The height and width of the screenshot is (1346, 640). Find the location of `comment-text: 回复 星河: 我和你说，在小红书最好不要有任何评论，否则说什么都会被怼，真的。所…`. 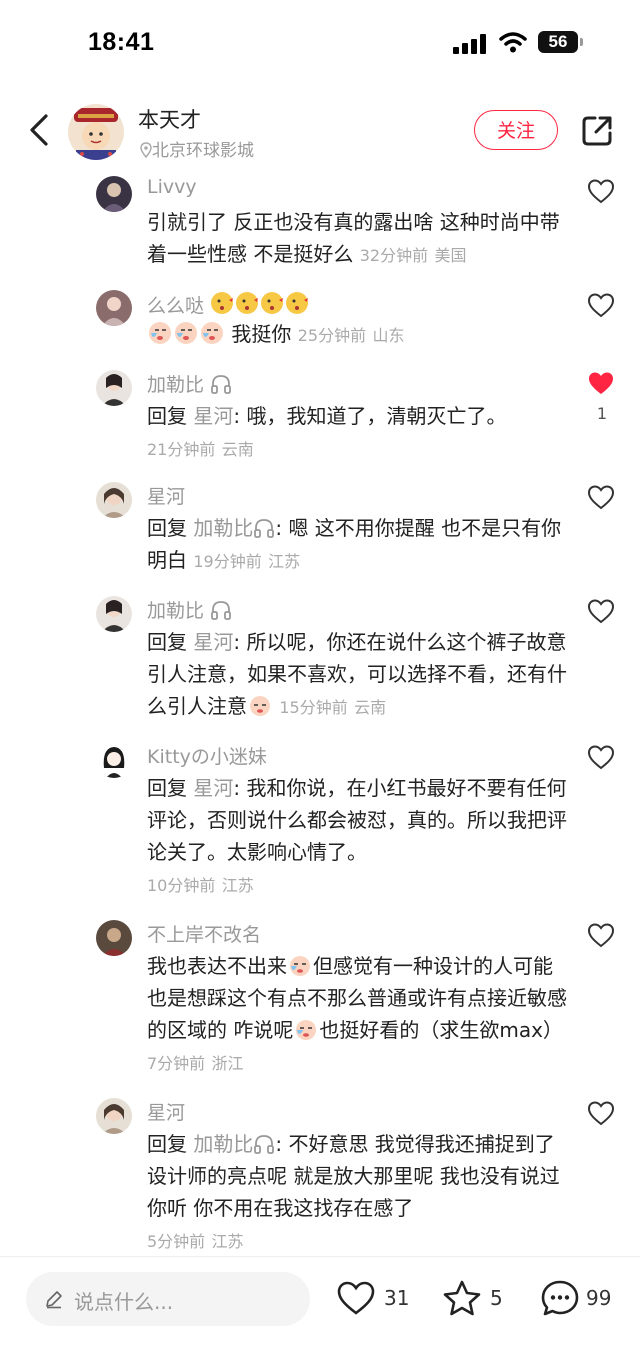

comment-text: 回复 星河: 我和你说，在小红书最好不要有任何评论，否则说什么都会被怼，真的。所… is located at coordinates (357, 837).